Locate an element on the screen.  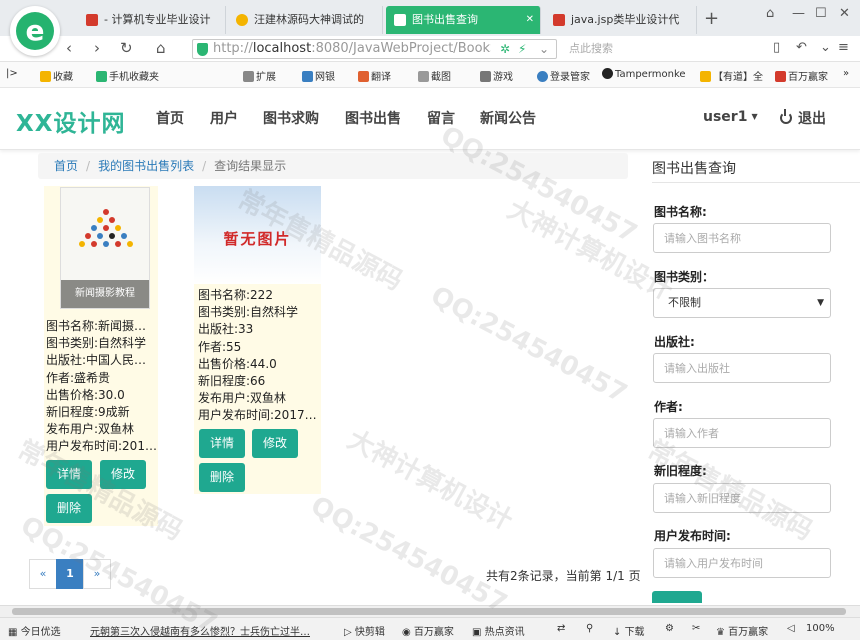
back-icon: ‹ is located at coordinates (69, 48).